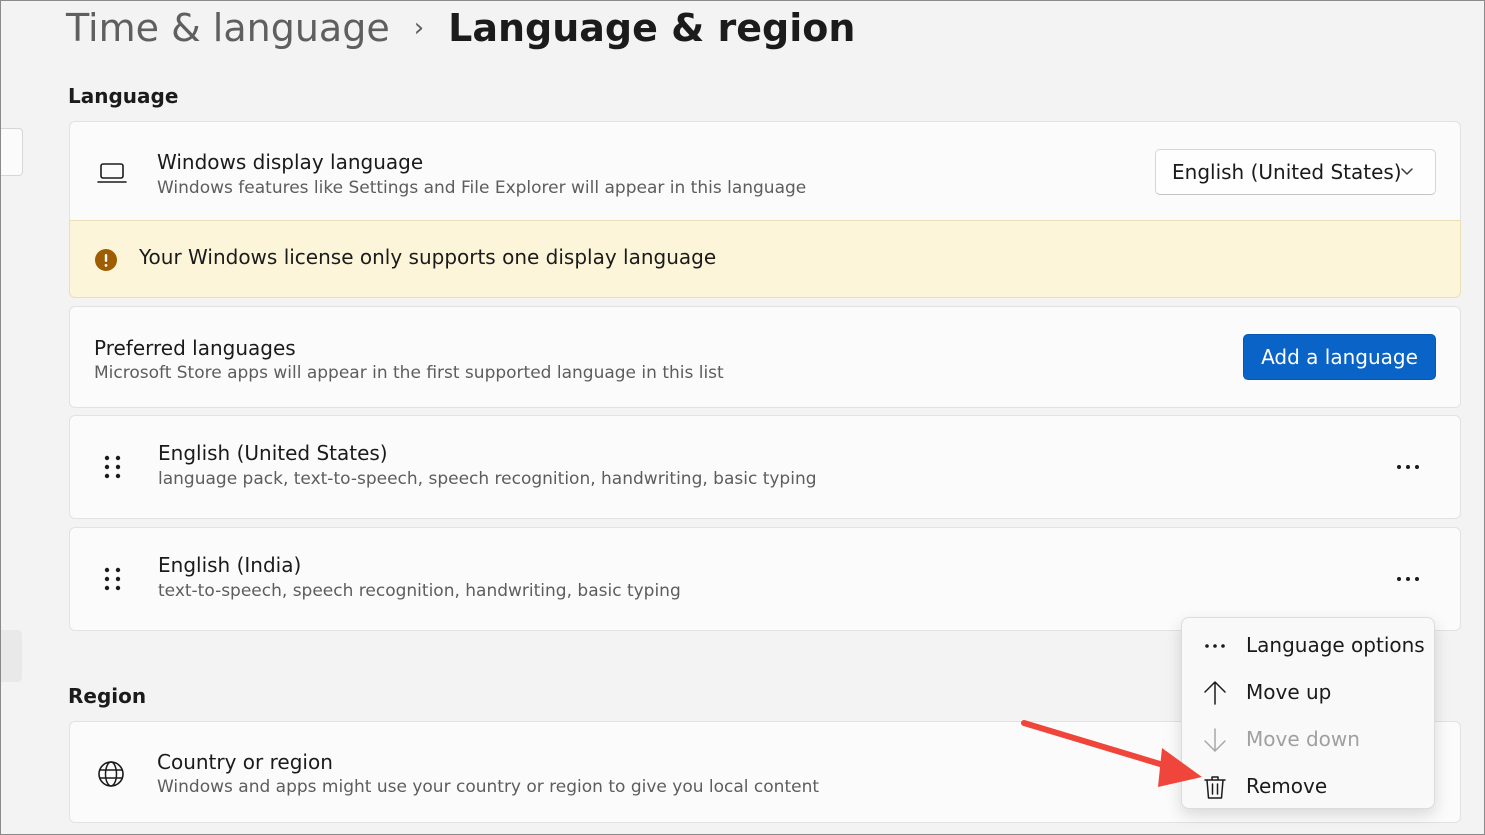 The width and height of the screenshot is (1485, 835). What do you see at coordinates (106, 260) in the screenshot?
I see `warning-icon` at bounding box center [106, 260].